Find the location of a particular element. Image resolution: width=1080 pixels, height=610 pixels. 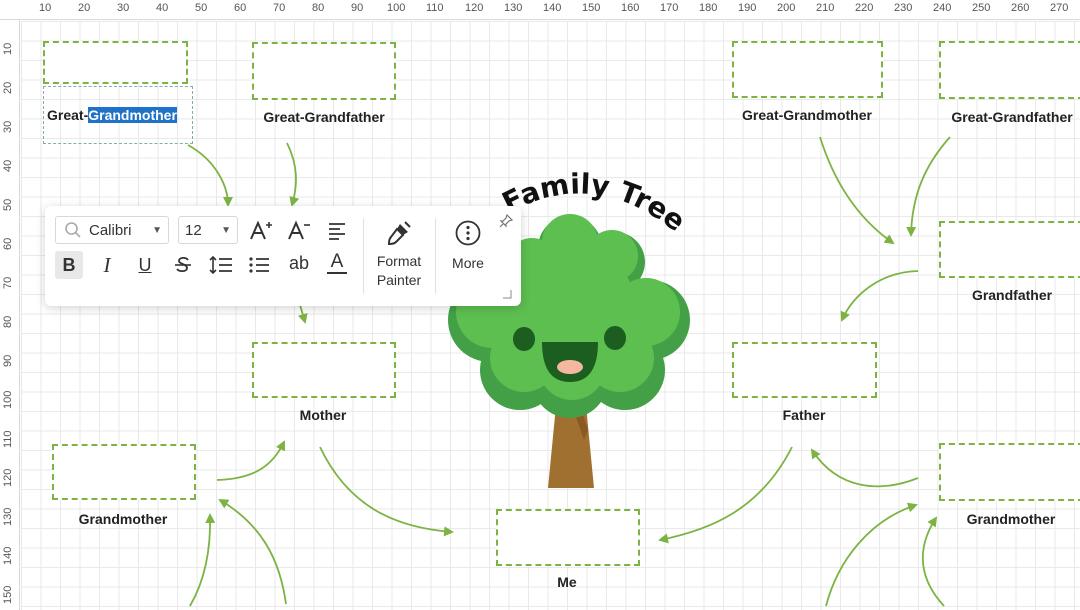

ruler-tick-h: 180 is located at coordinates (708, 8).